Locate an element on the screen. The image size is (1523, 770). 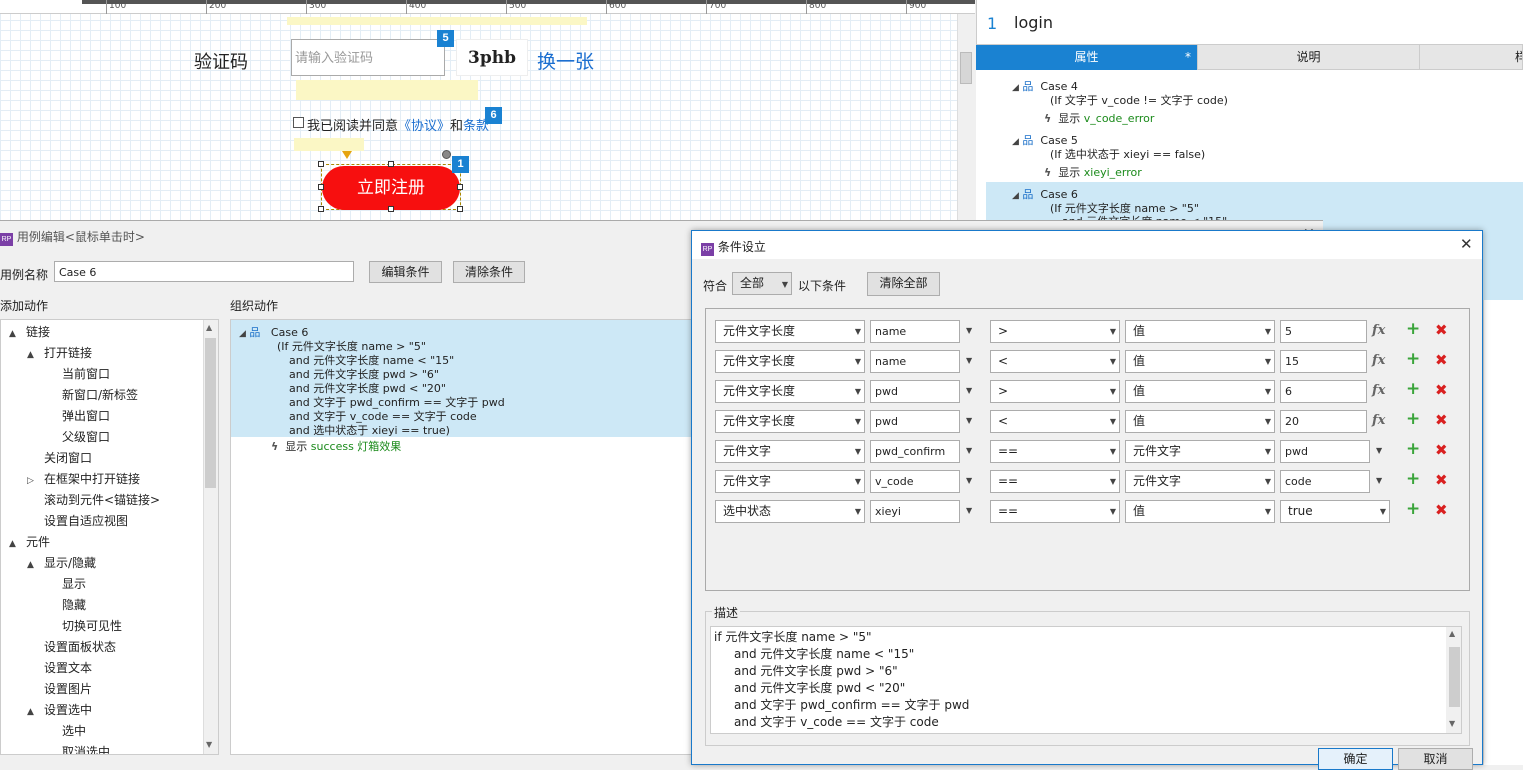
tree-item: 取消选中 is located at coordinates (77, 748).